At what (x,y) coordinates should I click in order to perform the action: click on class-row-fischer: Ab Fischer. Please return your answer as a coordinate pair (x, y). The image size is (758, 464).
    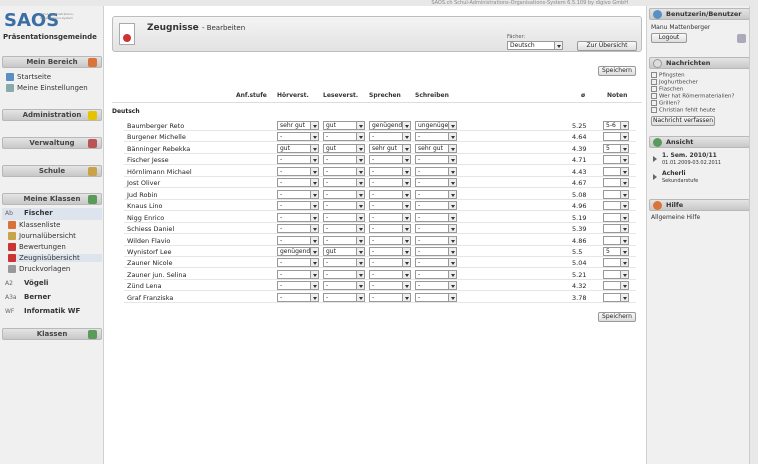
    Looking at the image, I should click on (52, 214).